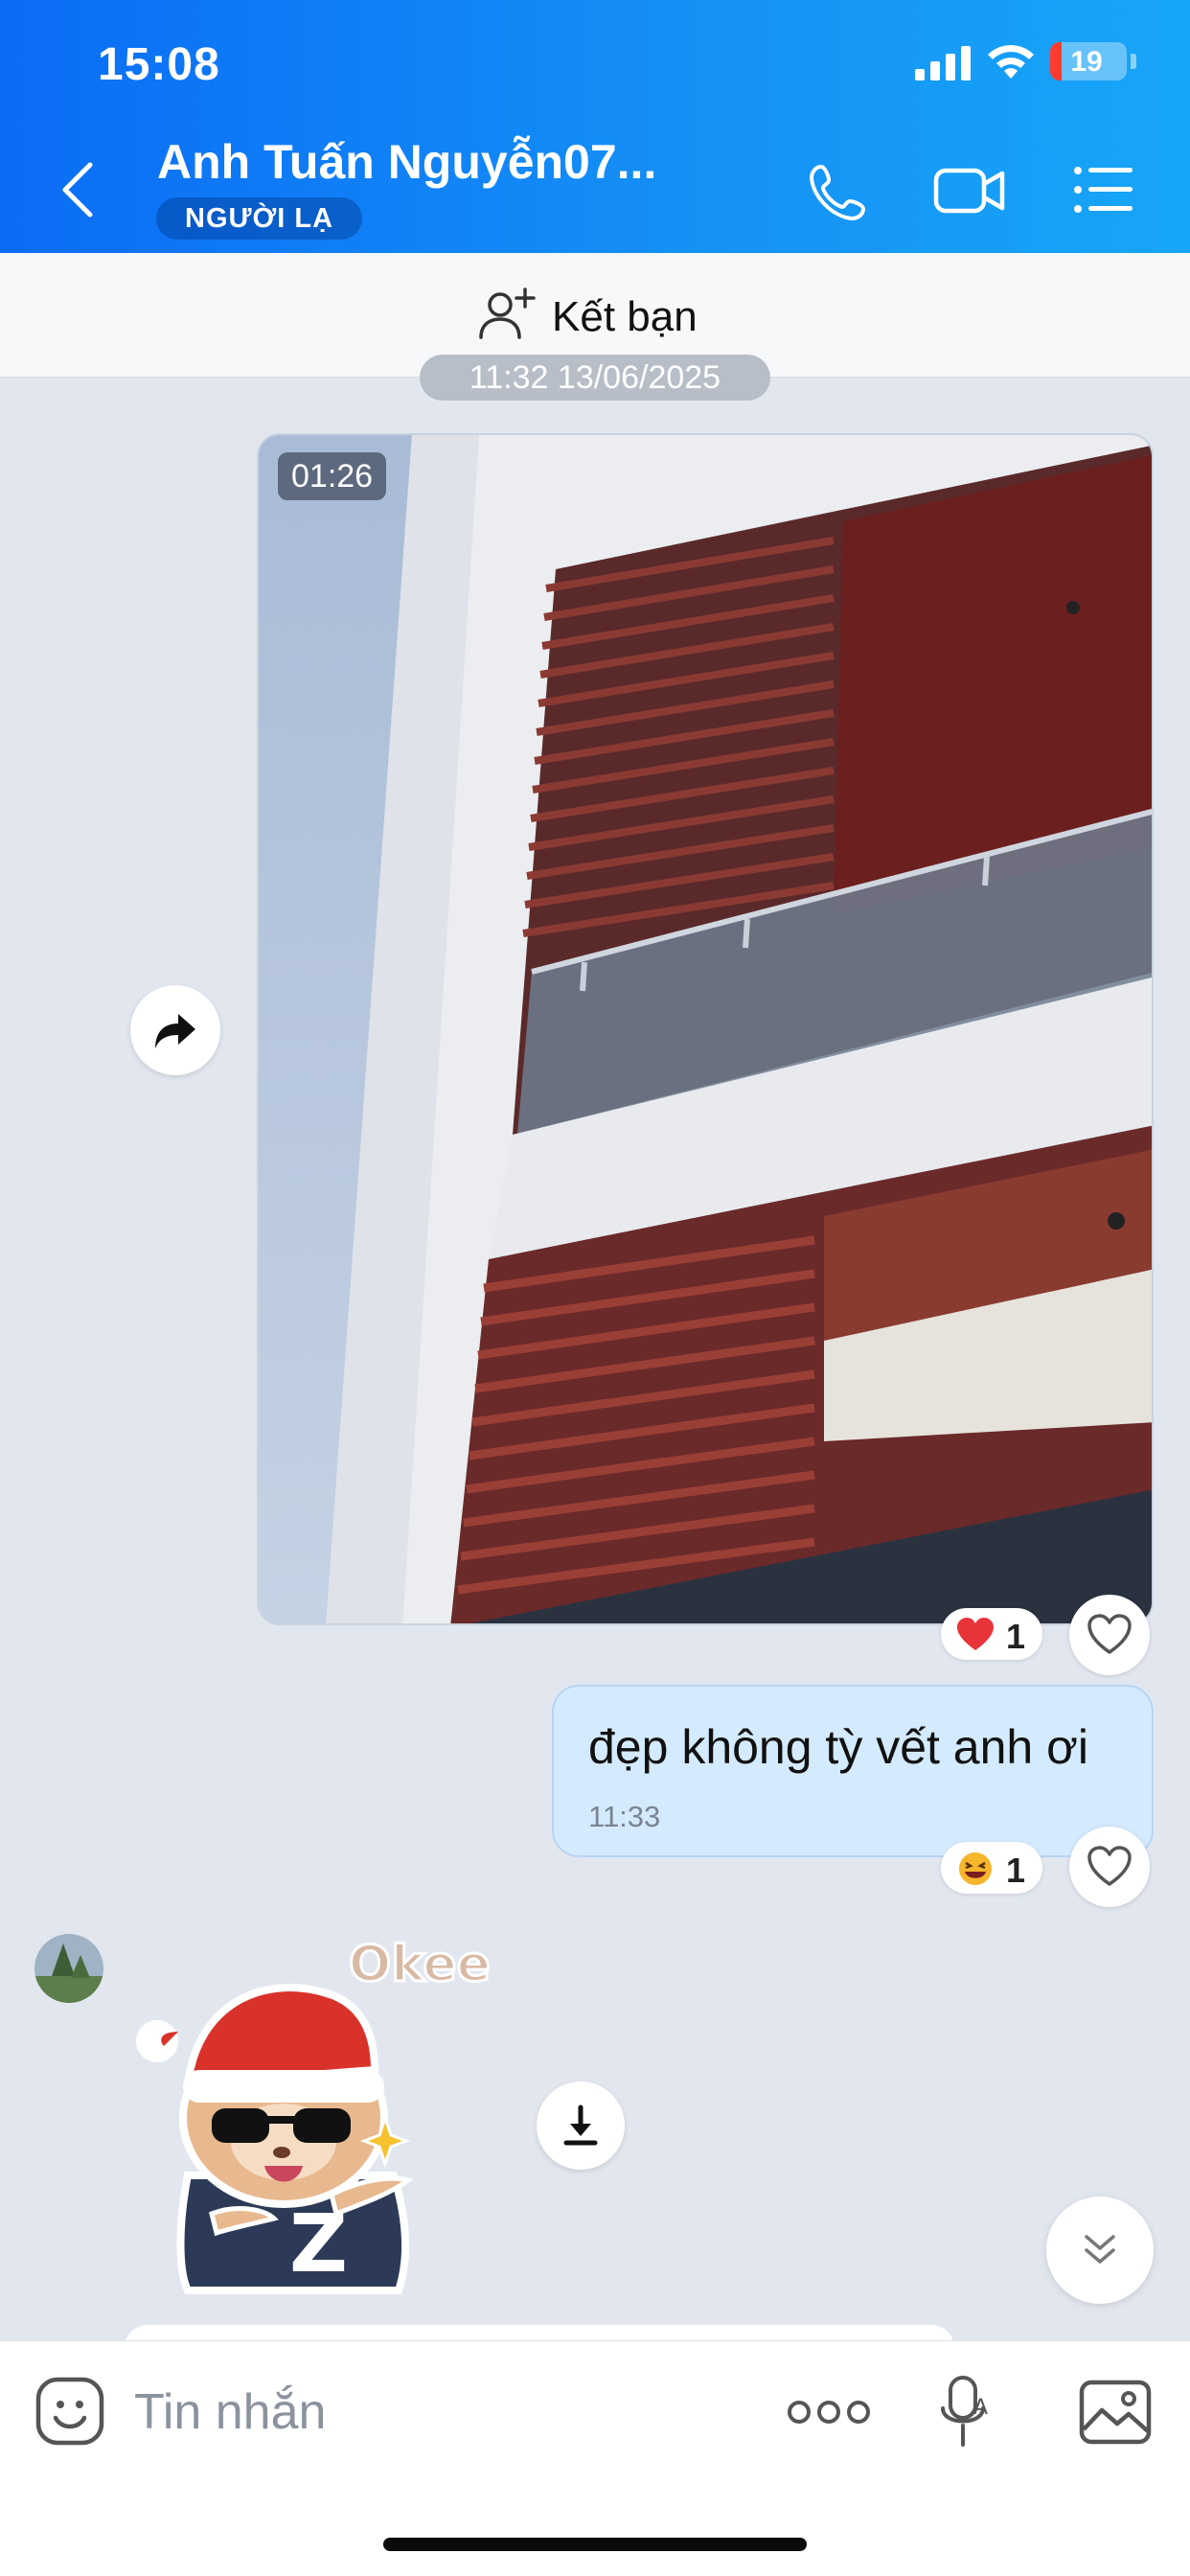 This screenshot has height=2576, width=1190. I want to click on video-reaction: 1, so click(991, 1634).